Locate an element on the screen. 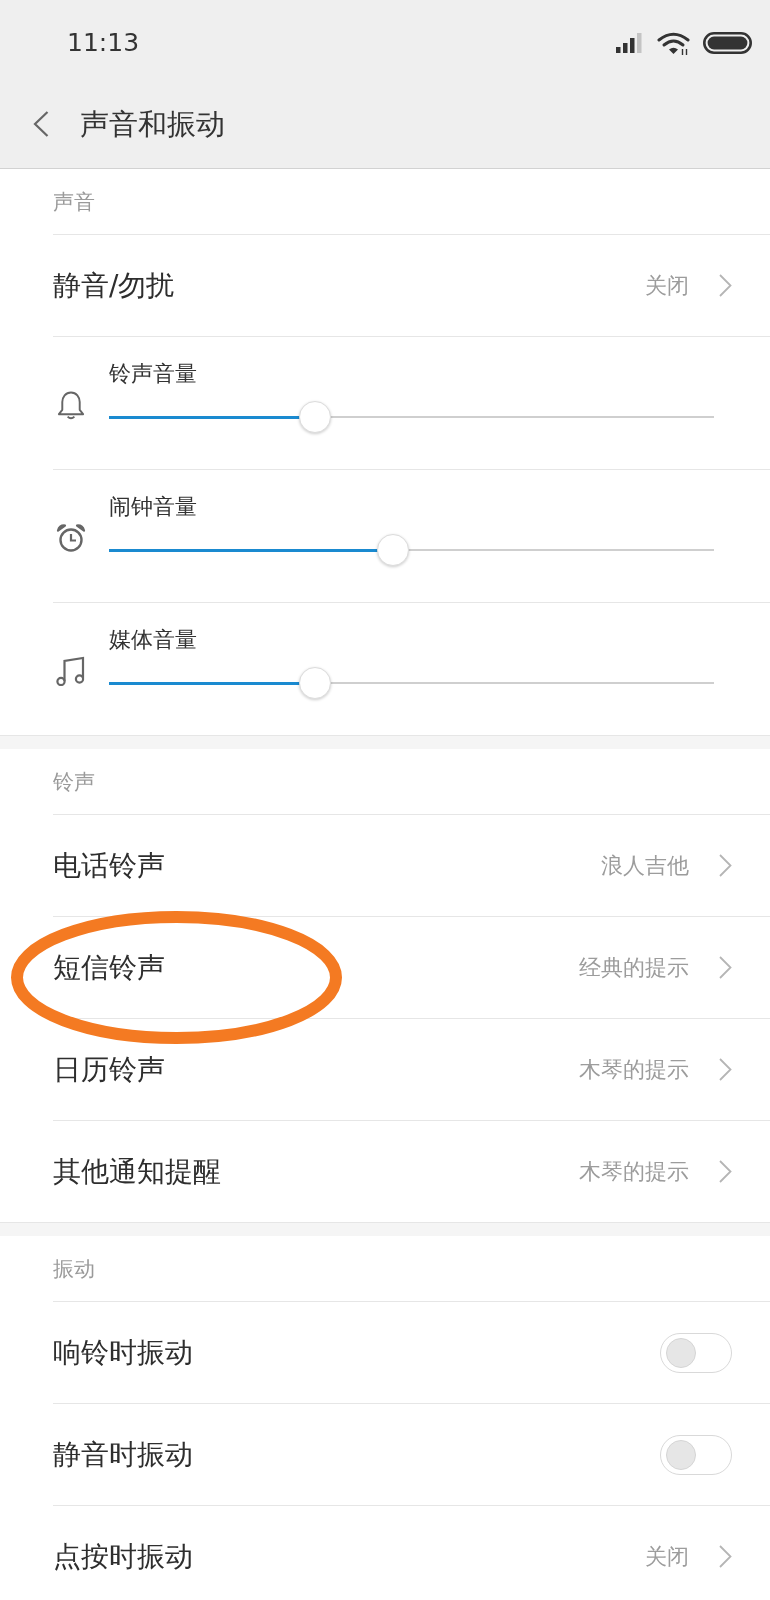  signal-icon is located at coordinates (629, 43).